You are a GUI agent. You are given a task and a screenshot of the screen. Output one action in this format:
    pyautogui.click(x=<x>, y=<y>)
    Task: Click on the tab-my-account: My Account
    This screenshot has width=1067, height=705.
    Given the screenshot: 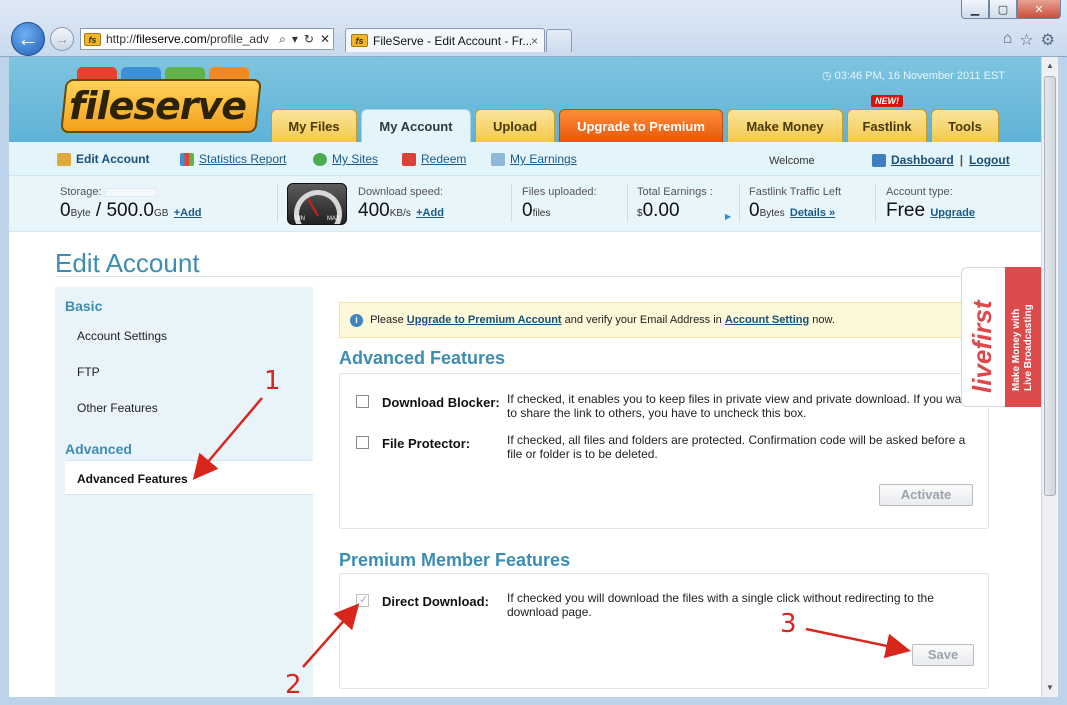 What is the action you would take?
    pyautogui.click(x=416, y=125)
    